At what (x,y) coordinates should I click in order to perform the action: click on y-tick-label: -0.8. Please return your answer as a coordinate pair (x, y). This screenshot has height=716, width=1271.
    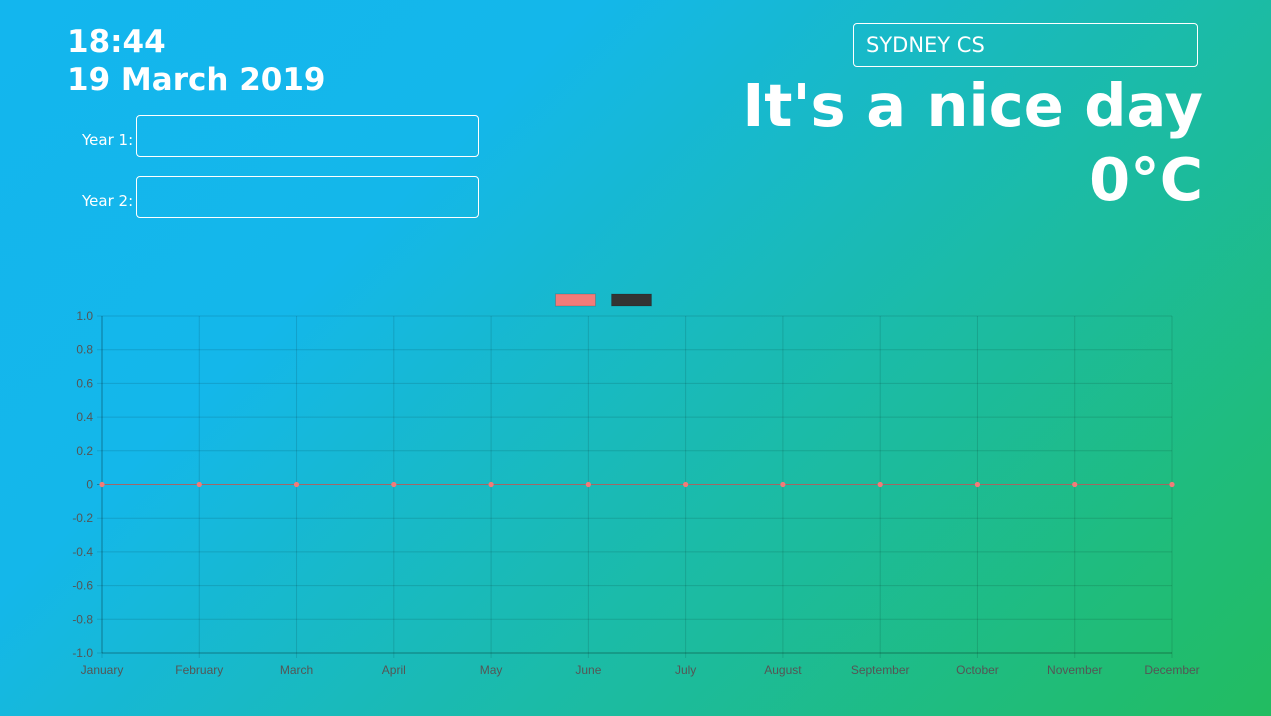
    Looking at the image, I should click on (82, 619).